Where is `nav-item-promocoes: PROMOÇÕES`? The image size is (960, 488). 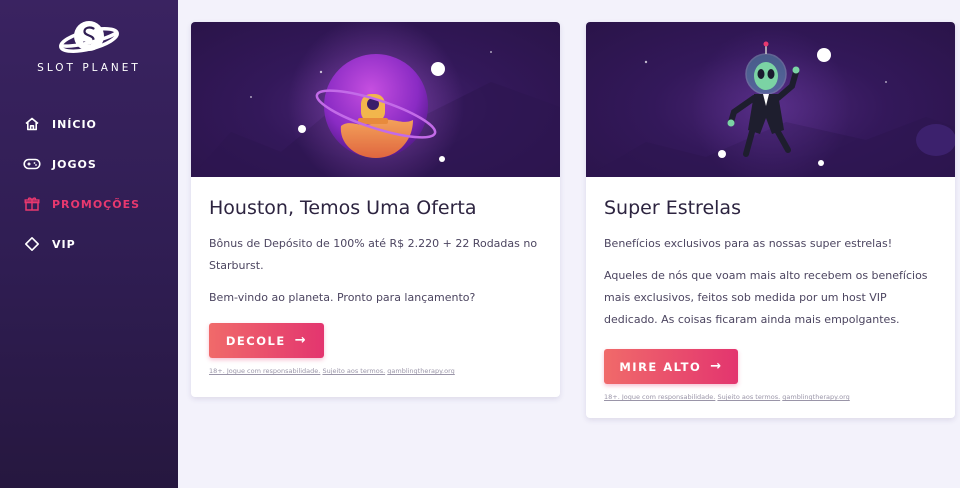
nav-item-promocoes: PROMOÇÕES is located at coordinates (89, 204).